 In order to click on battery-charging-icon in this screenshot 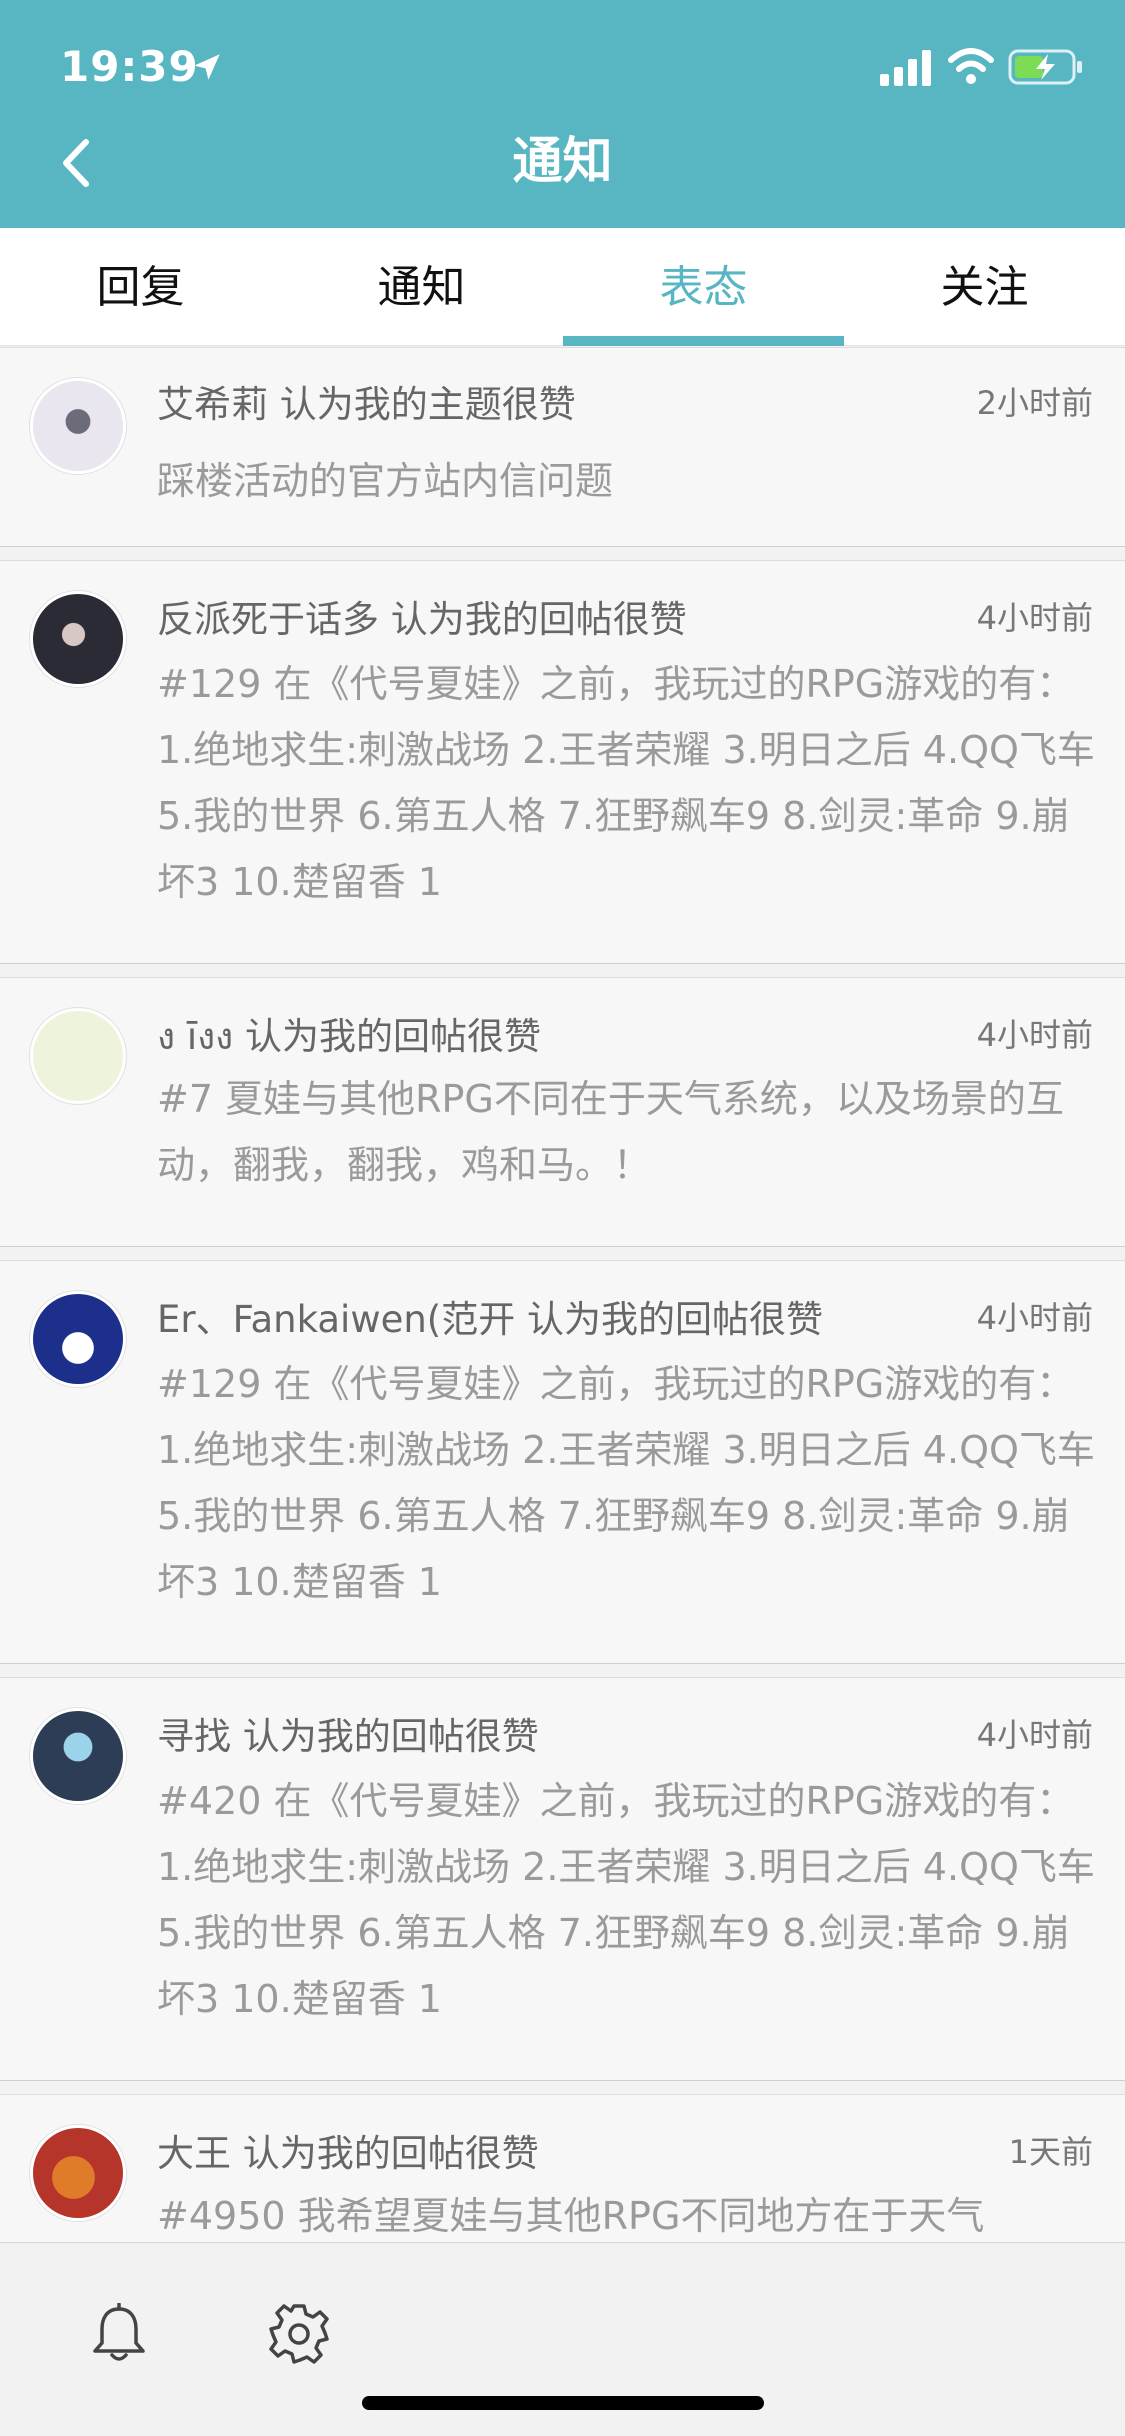, I will do `click(1045, 67)`.